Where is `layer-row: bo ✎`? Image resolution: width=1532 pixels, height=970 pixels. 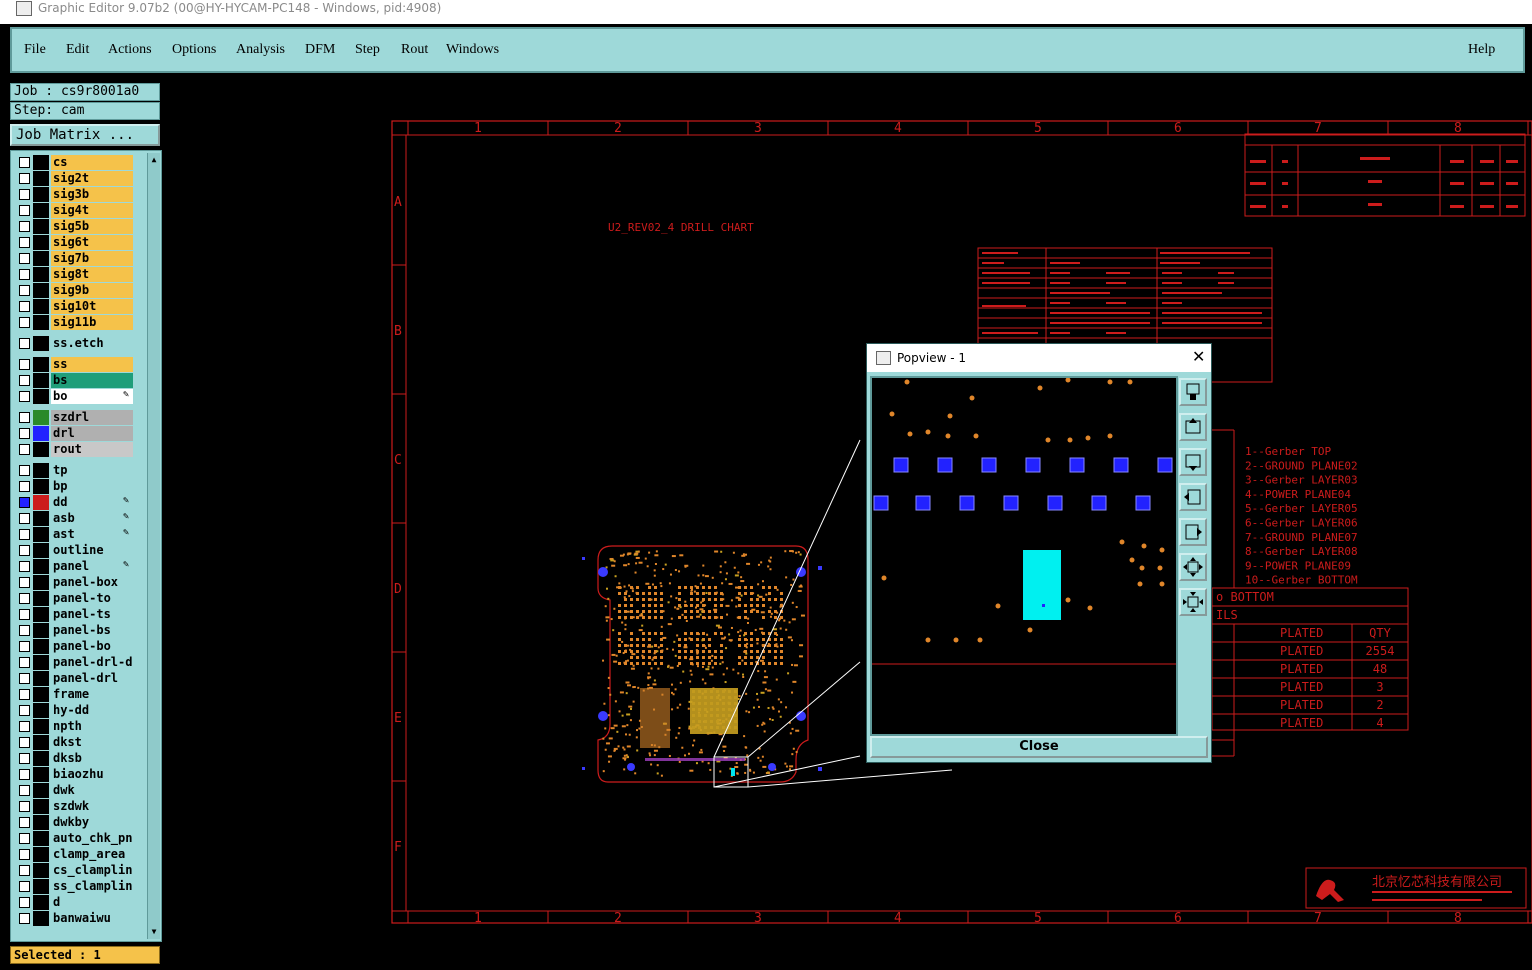
layer-row: bo ✎ is located at coordinates (77, 396).